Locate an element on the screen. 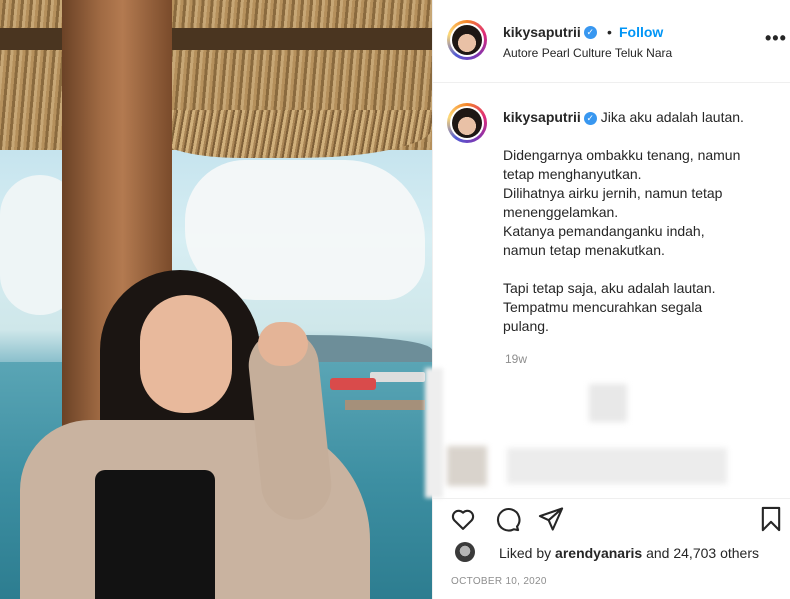 The image size is (790, 599). liker-avatar is located at coordinates (465, 552).